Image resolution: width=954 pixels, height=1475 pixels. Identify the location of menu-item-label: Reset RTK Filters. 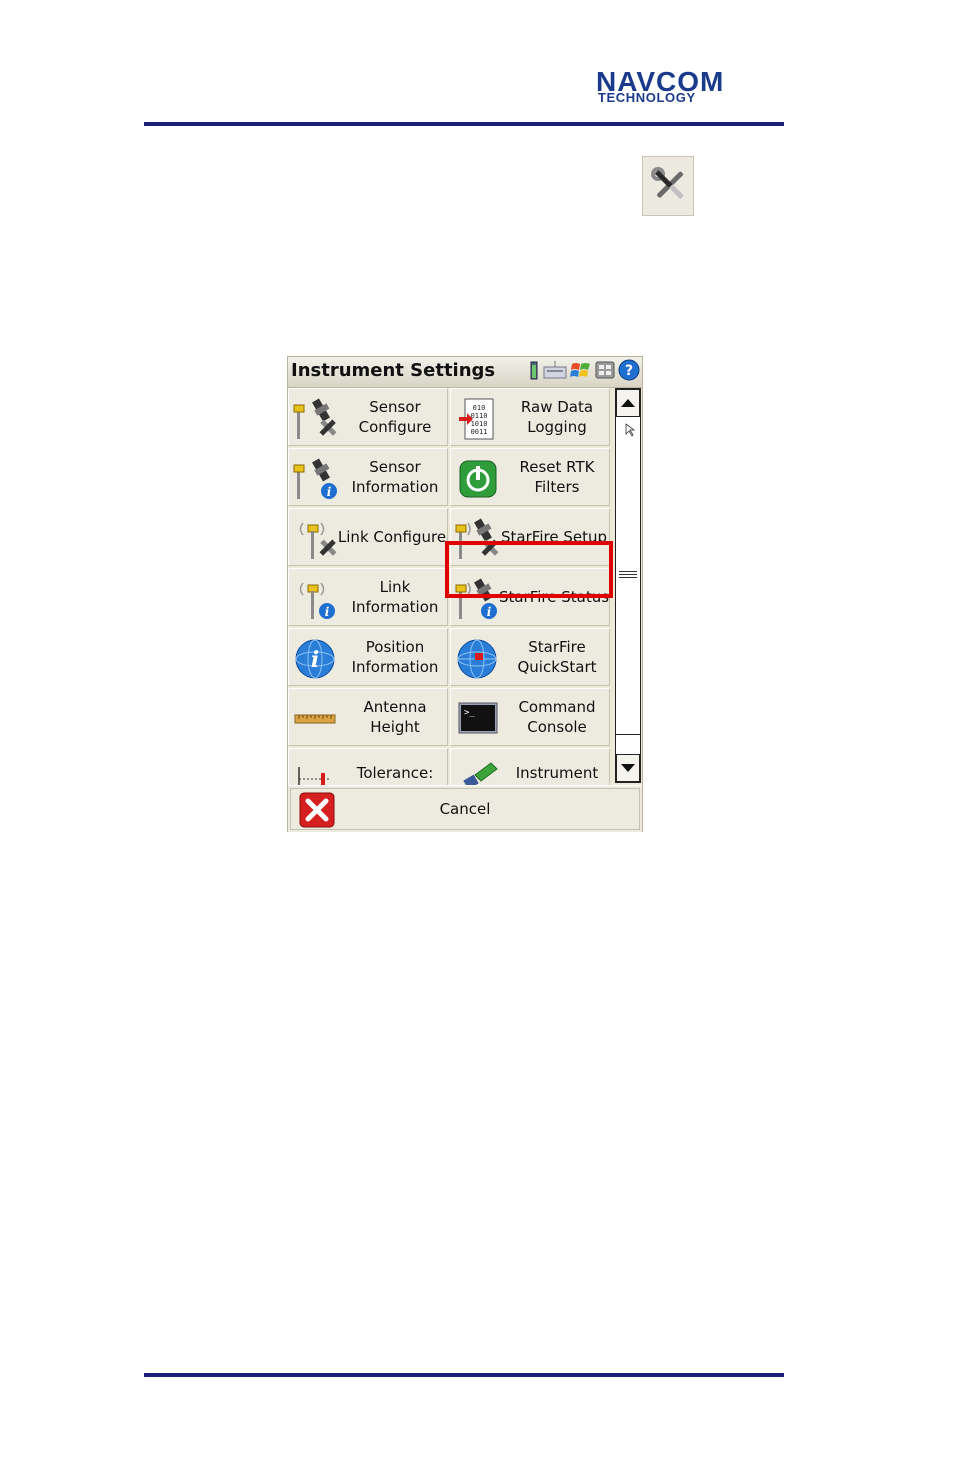
(557, 477).